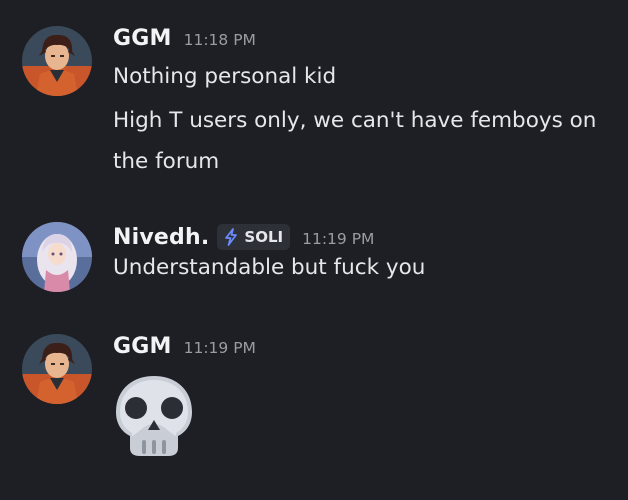  I want to click on message-text: Nothing personal kid, so click(225, 76).